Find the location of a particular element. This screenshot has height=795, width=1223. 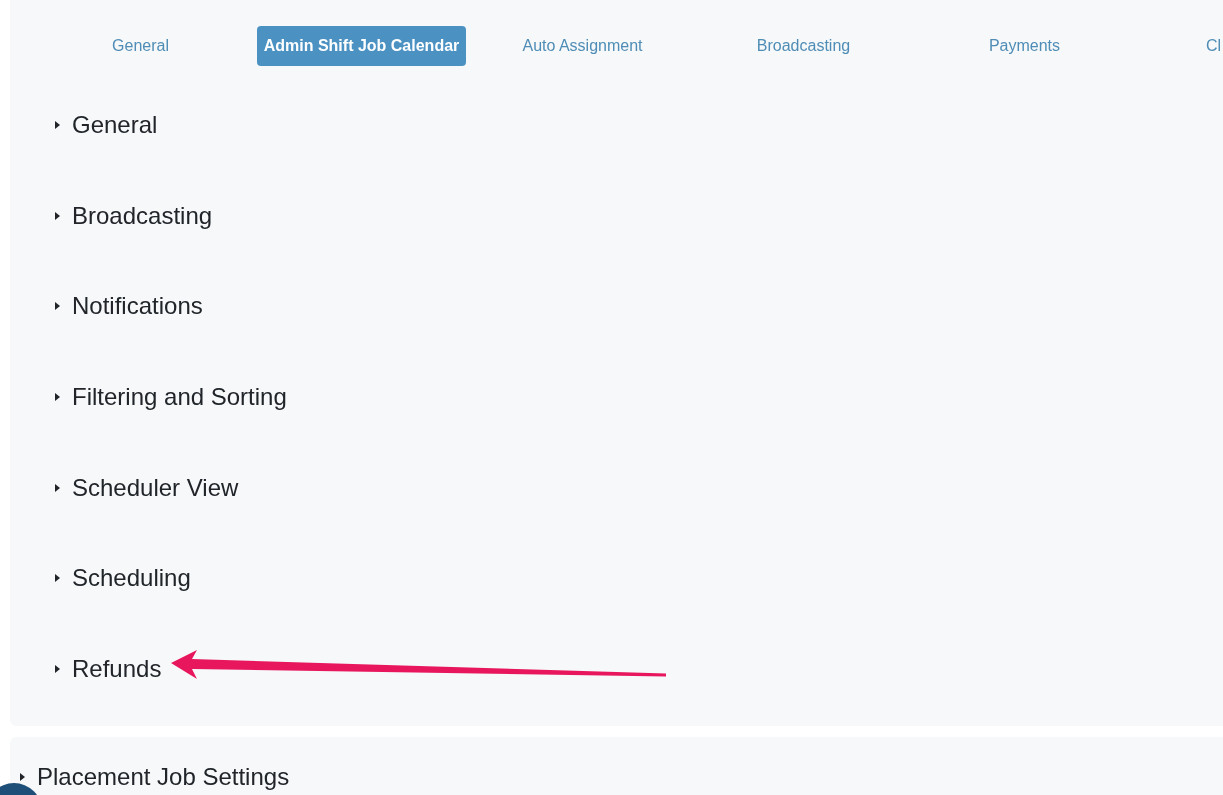

accordion-toggle: Refunds is located at coordinates (108, 668).